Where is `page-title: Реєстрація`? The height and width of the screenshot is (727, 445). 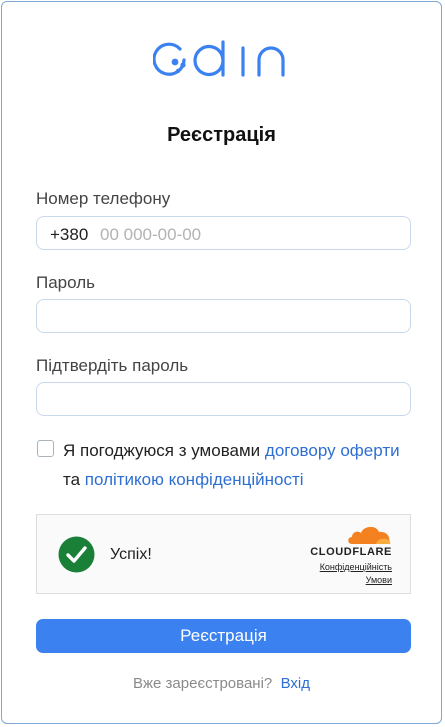 page-title: Реєстрація is located at coordinates (221, 135).